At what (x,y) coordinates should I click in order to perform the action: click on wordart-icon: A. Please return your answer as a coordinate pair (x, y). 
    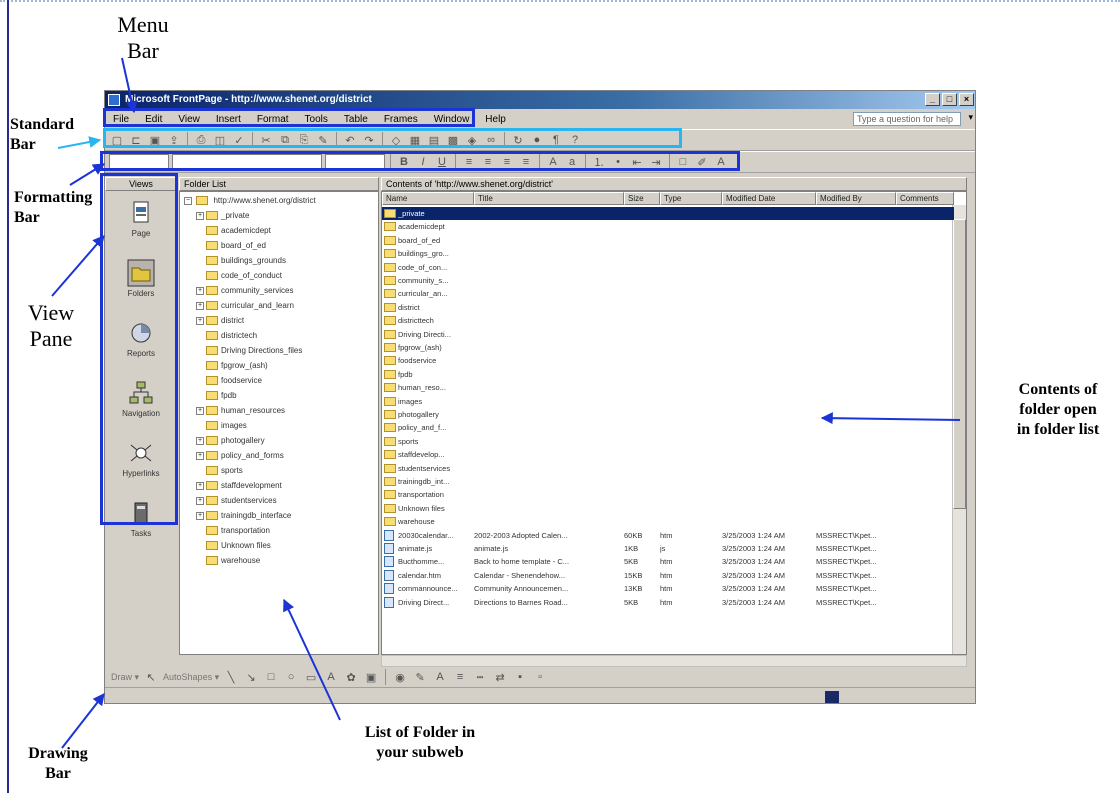
    Looking at the image, I should click on (331, 677).